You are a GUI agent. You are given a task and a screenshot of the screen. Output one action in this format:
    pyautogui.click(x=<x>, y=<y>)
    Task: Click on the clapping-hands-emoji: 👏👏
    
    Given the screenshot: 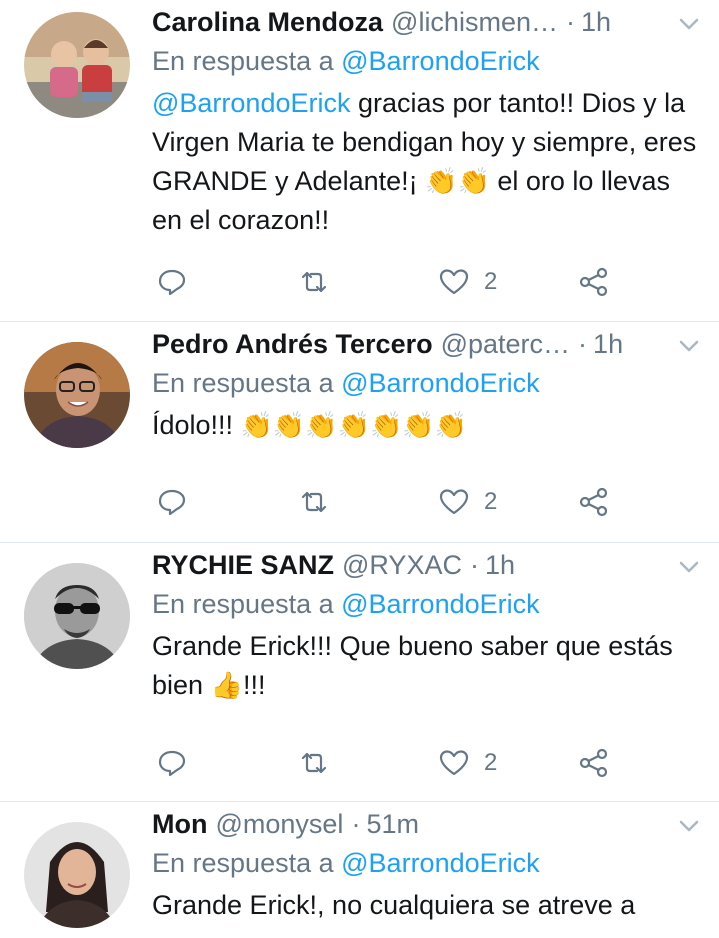 What is the action you would take?
    pyautogui.click(x=457, y=181)
    